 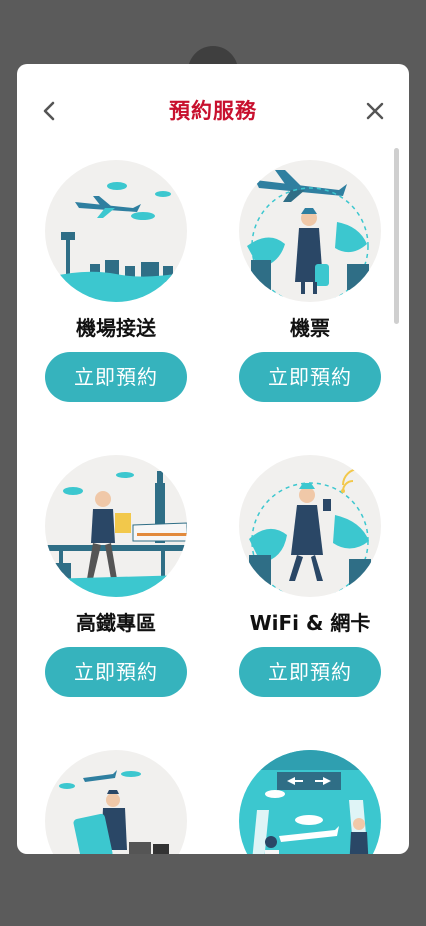 I want to click on close-icon, so click(x=375, y=111).